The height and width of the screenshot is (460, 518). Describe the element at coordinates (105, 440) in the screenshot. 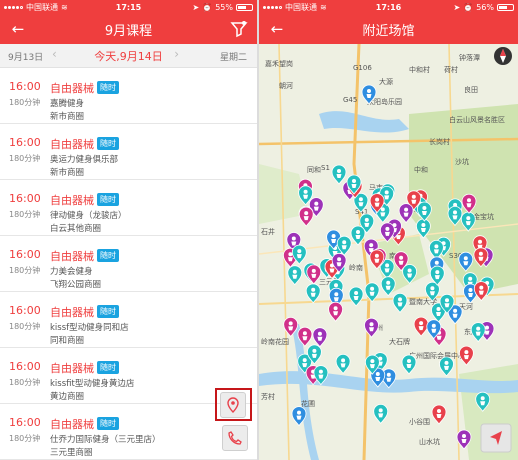

I see `session-venue: 仕乔力国际健身（三元里店）` at that location.